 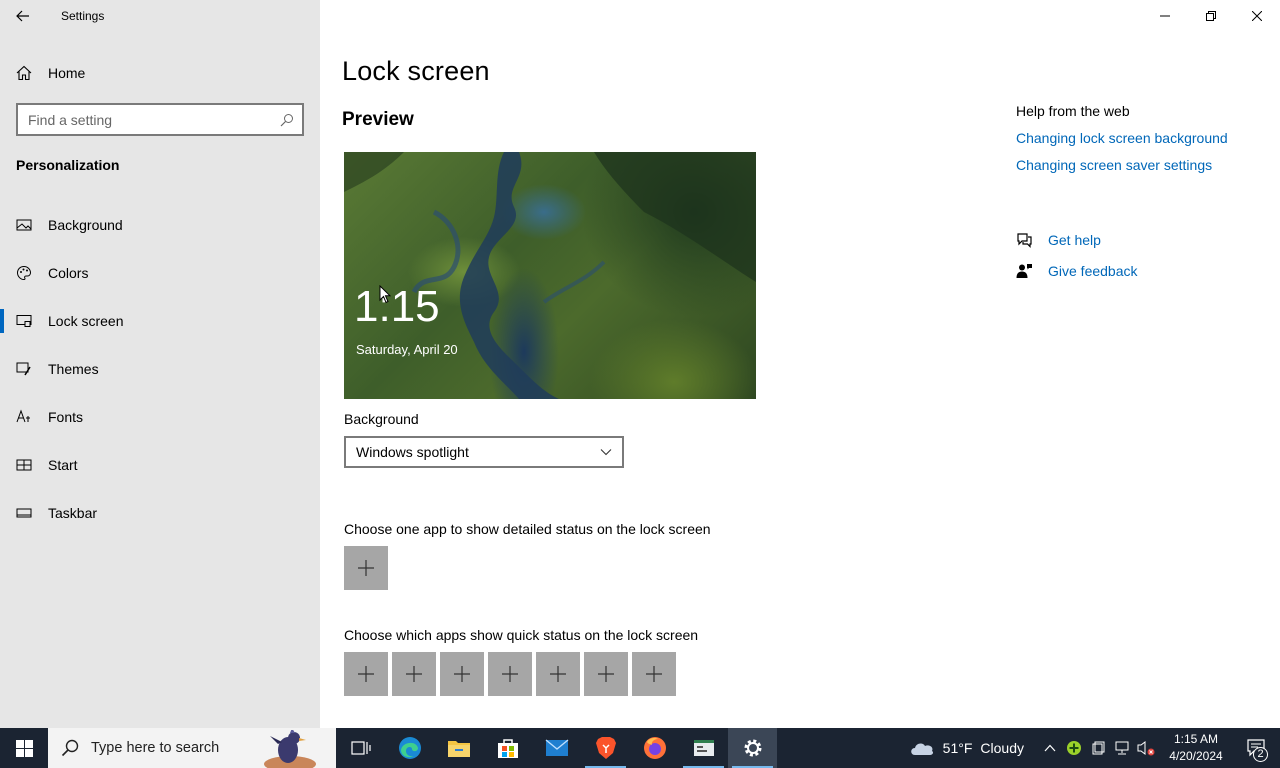 I want to click on help-actions: Get help Give feedback, so click(x=1077, y=261).